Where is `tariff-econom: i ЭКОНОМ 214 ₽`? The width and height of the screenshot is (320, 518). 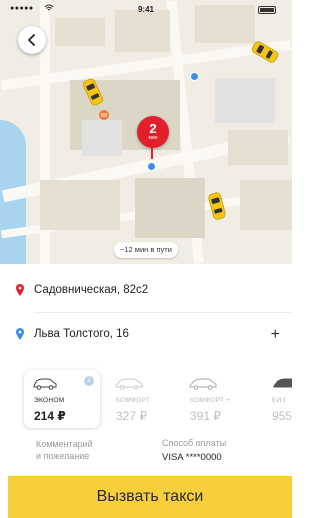 tariff-econom: i ЭКОНОМ 214 ₽ is located at coordinates (62, 399).